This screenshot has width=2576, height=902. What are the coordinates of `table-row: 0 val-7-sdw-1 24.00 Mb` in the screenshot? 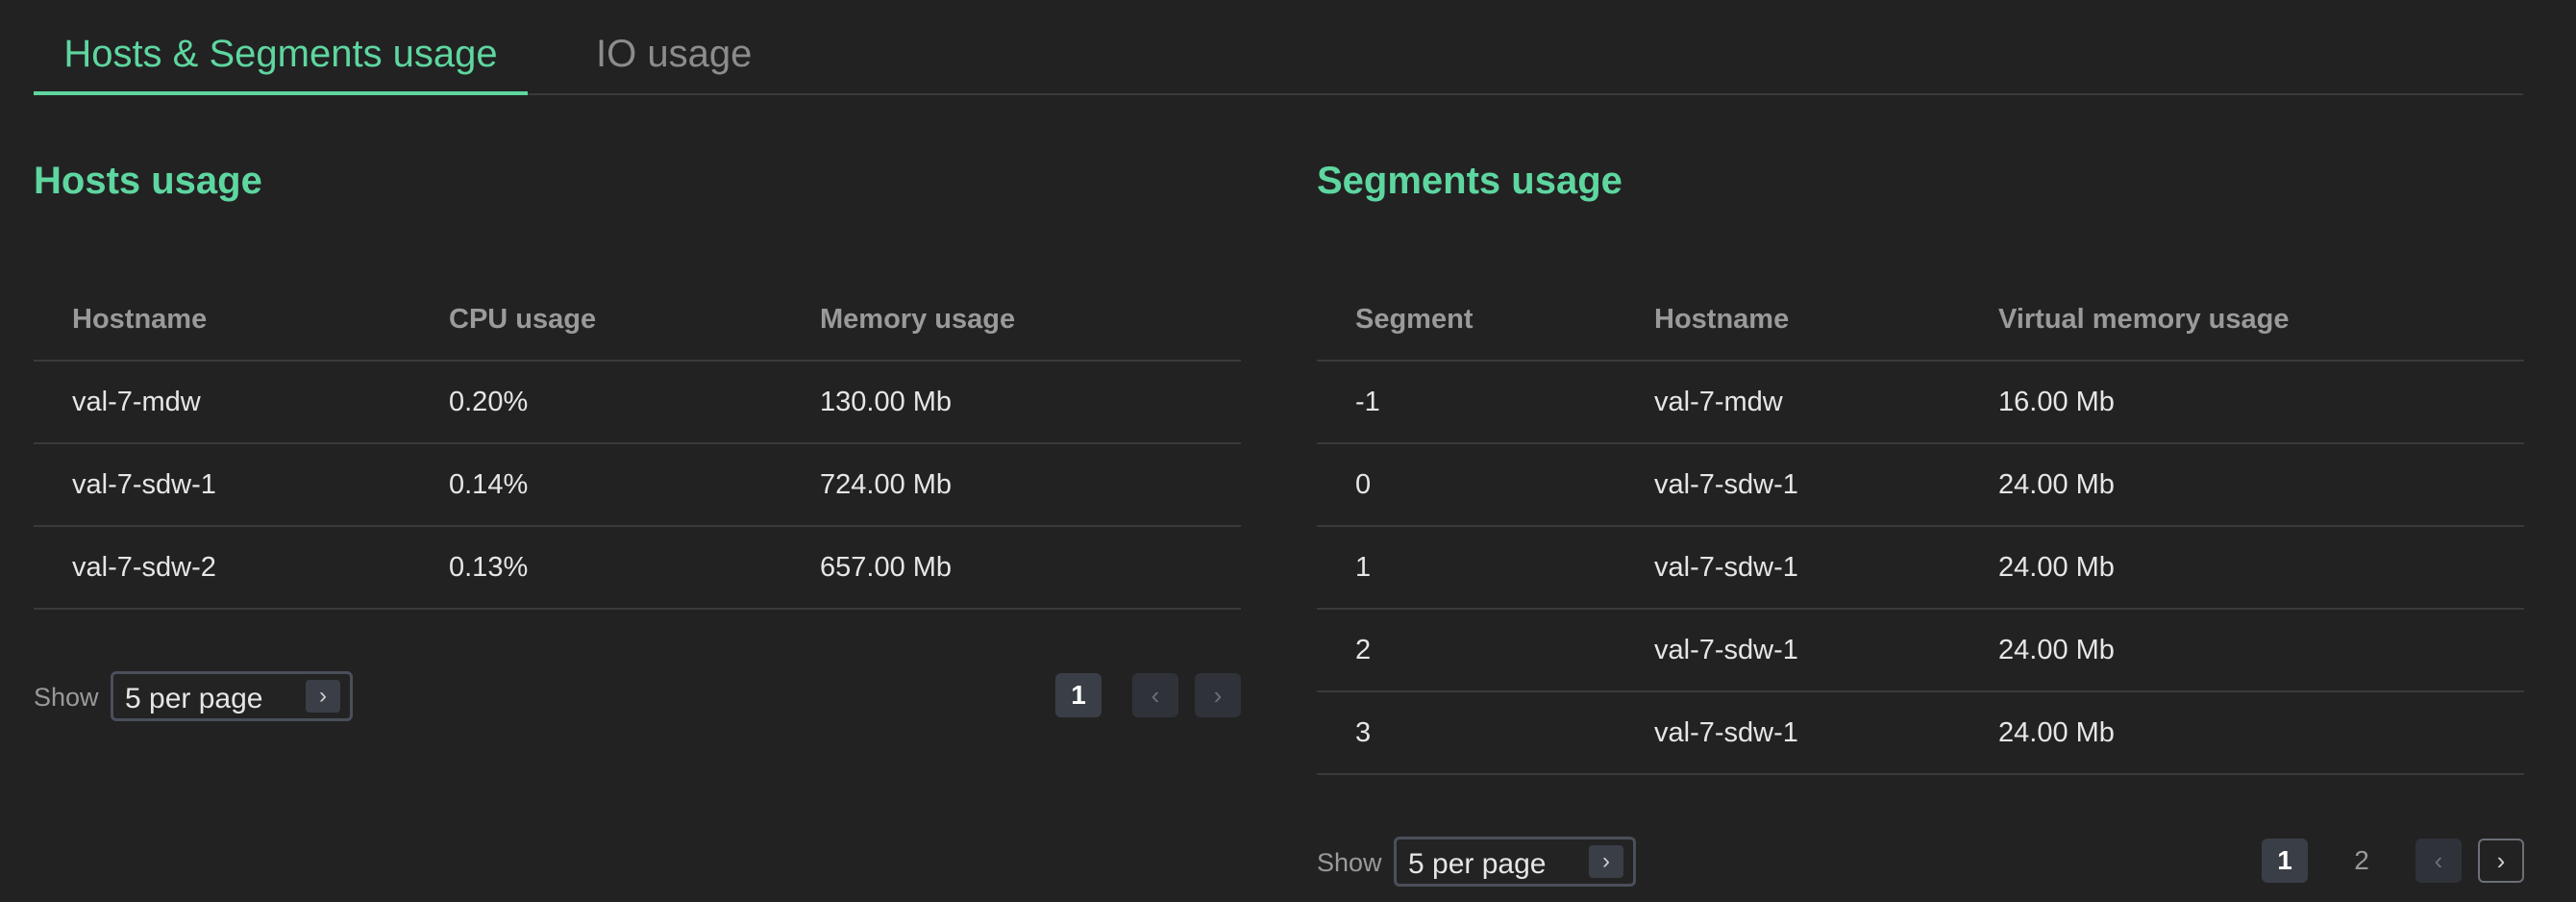 It's located at (1920, 485).